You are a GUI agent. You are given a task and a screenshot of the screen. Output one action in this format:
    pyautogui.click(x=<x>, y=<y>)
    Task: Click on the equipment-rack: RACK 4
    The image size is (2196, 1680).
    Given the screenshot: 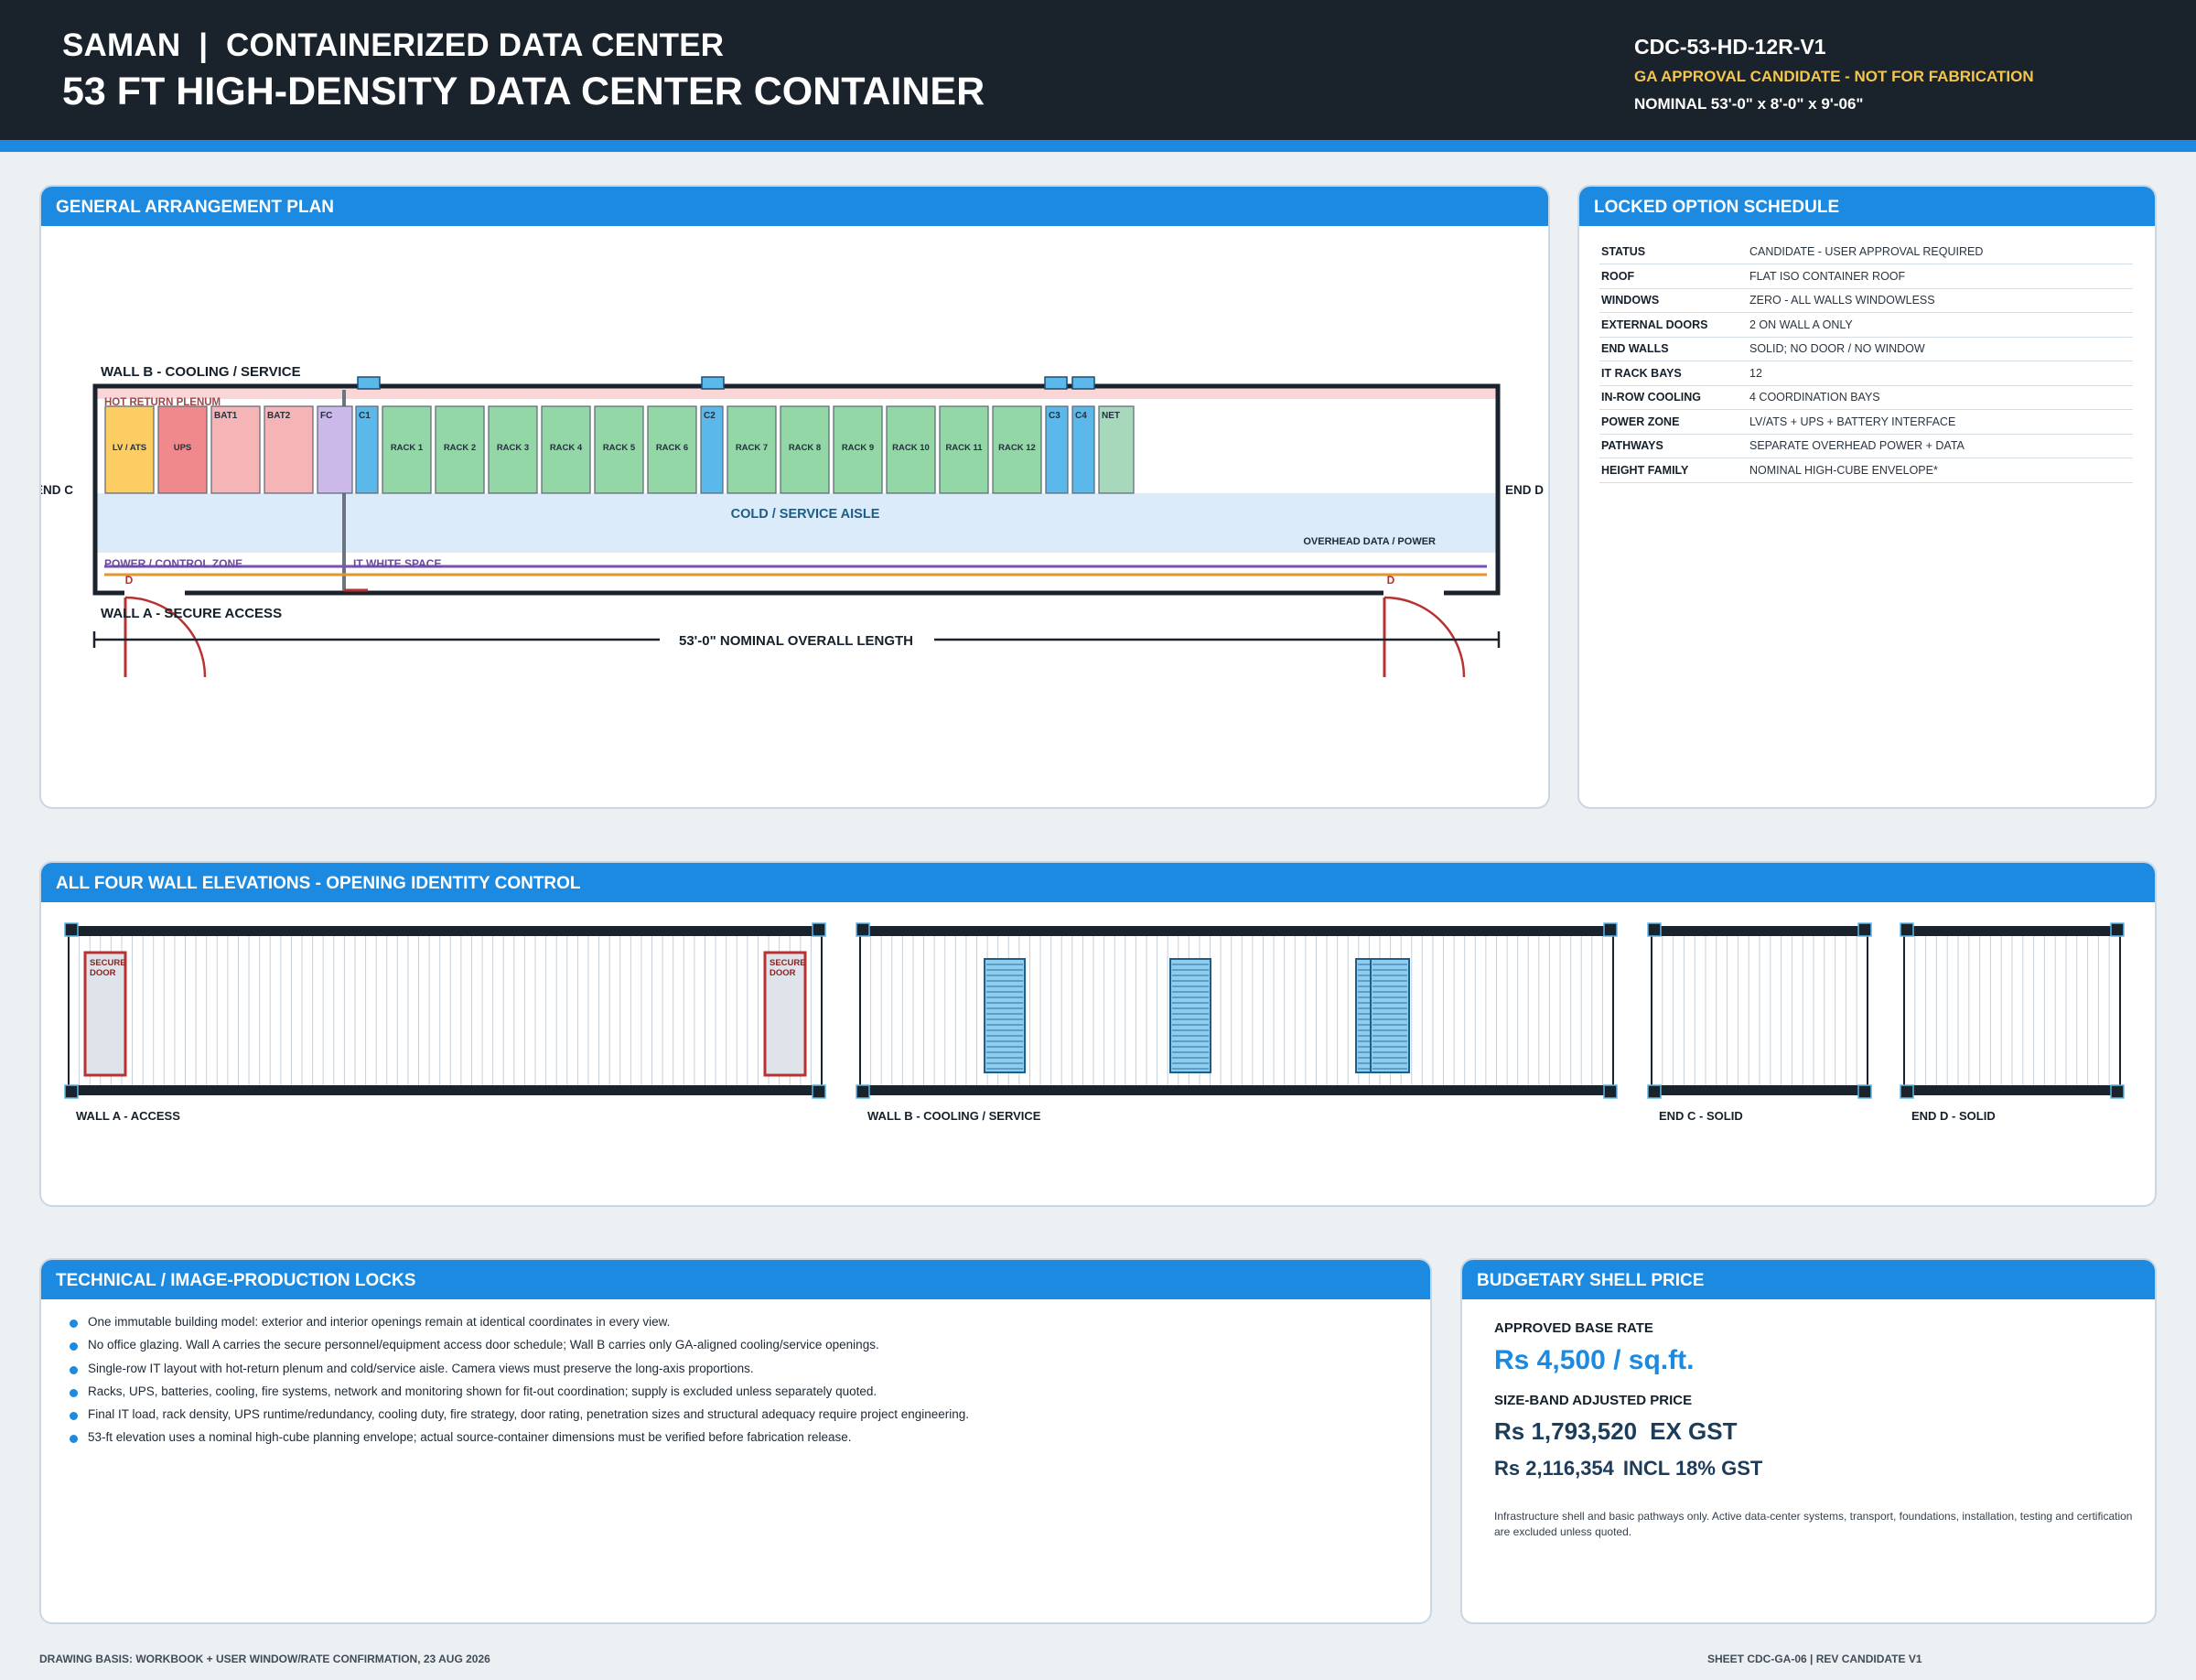 What is the action you would take?
    pyautogui.click(x=566, y=449)
    